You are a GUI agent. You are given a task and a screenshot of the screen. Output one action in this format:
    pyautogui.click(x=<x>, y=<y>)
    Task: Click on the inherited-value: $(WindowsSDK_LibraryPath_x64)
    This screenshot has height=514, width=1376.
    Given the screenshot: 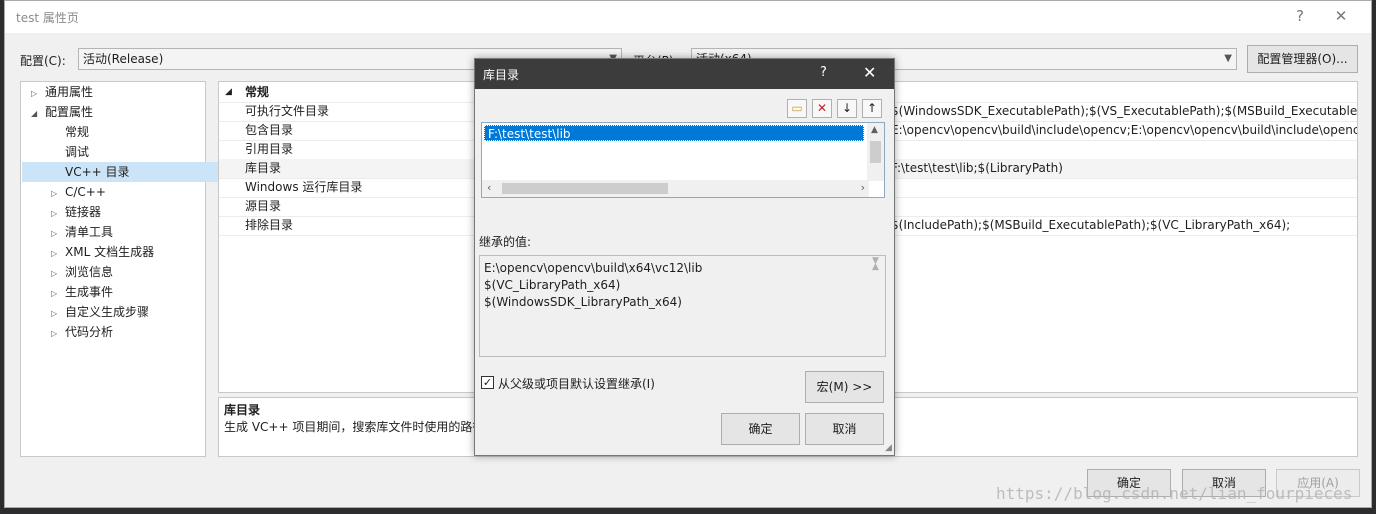 What is the action you would take?
    pyautogui.click(x=583, y=302)
    